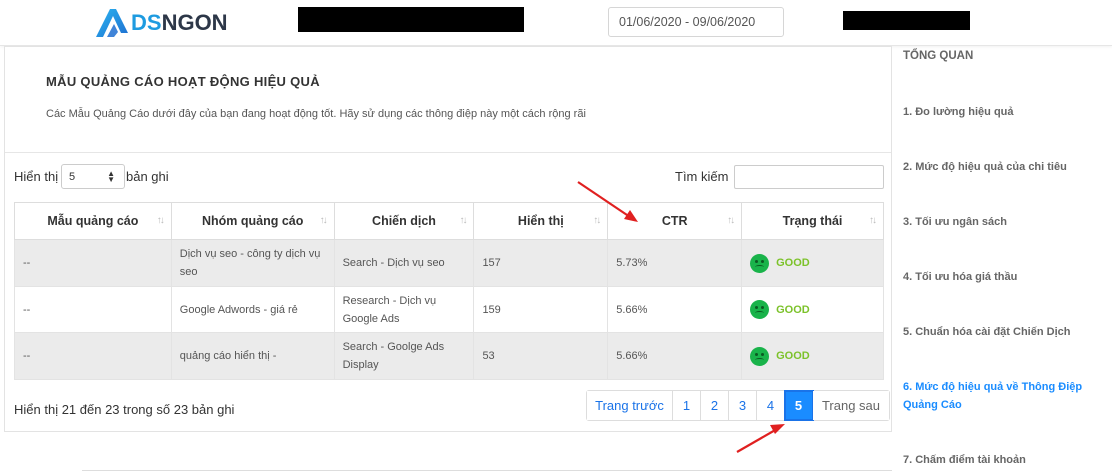 Image resolution: width=1112 pixels, height=475 pixels. Describe the element at coordinates (630, 405) in the screenshot. I see `prev-page-button: Trang trước` at that location.